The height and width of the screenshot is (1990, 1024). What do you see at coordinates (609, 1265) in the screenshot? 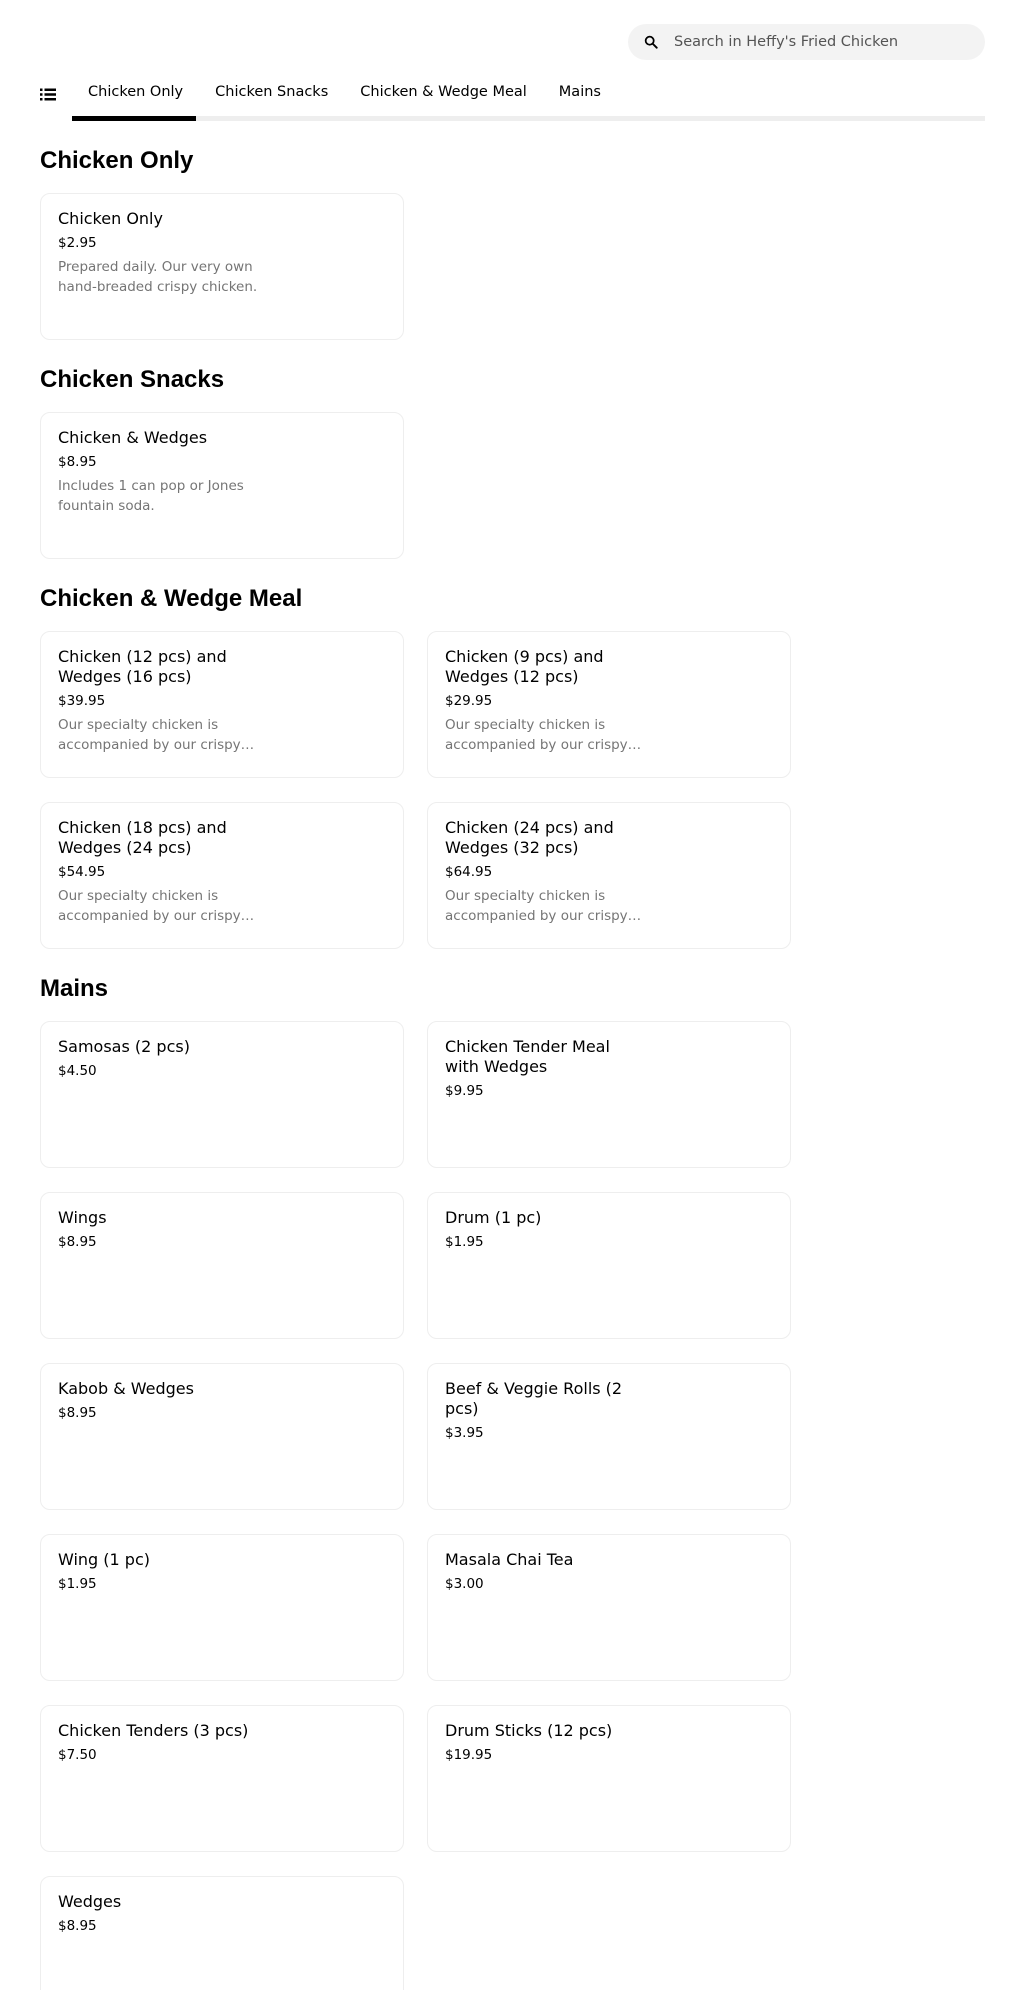
I see `menu-item-card: Drum (1 pc) $1.95` at bounding box center [609, 1265].